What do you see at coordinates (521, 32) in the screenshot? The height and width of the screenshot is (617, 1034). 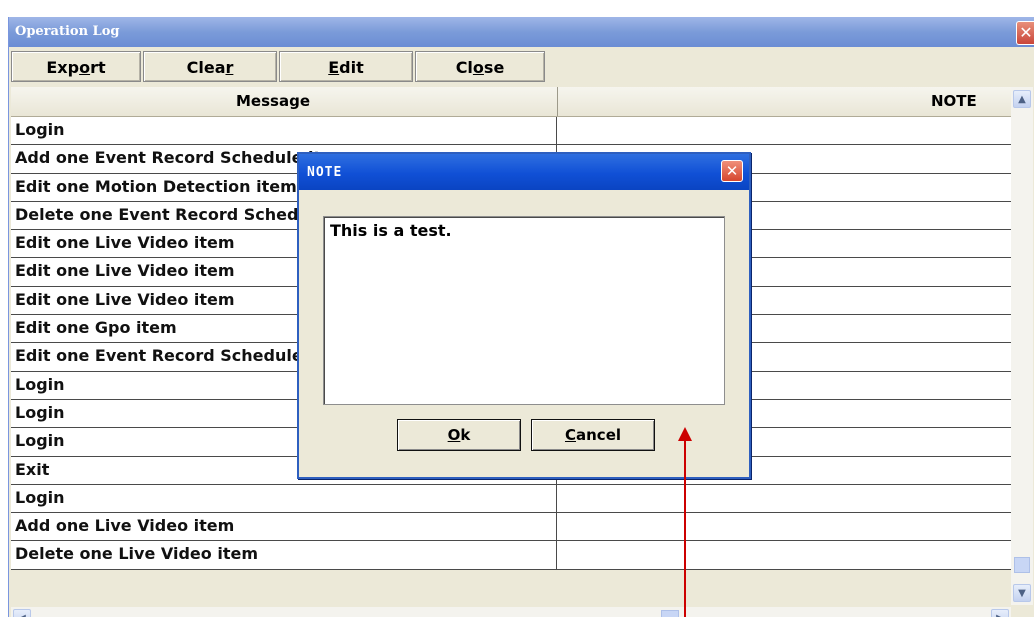 I see `window-titlebar: Operation Log ✕` at bounding box center [521, 32].